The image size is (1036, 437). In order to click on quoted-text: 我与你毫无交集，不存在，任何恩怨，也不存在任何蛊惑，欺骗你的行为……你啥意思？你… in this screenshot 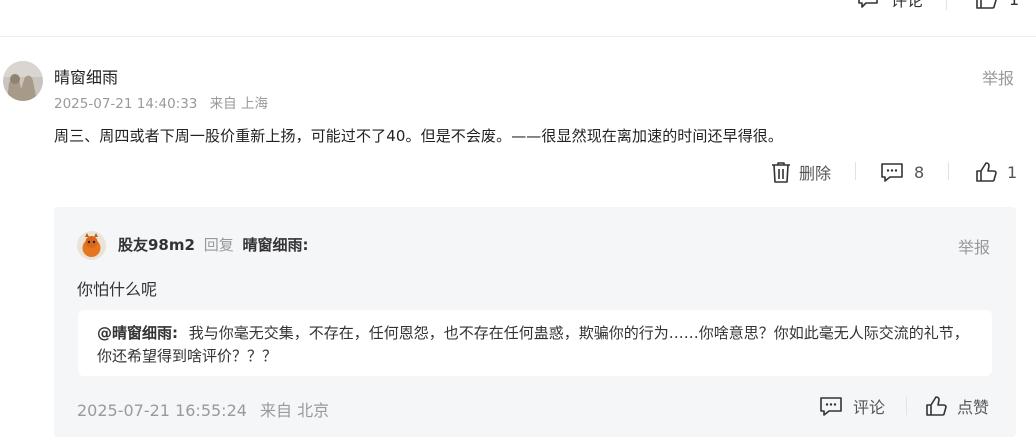, I will do `click(533, 344)`.